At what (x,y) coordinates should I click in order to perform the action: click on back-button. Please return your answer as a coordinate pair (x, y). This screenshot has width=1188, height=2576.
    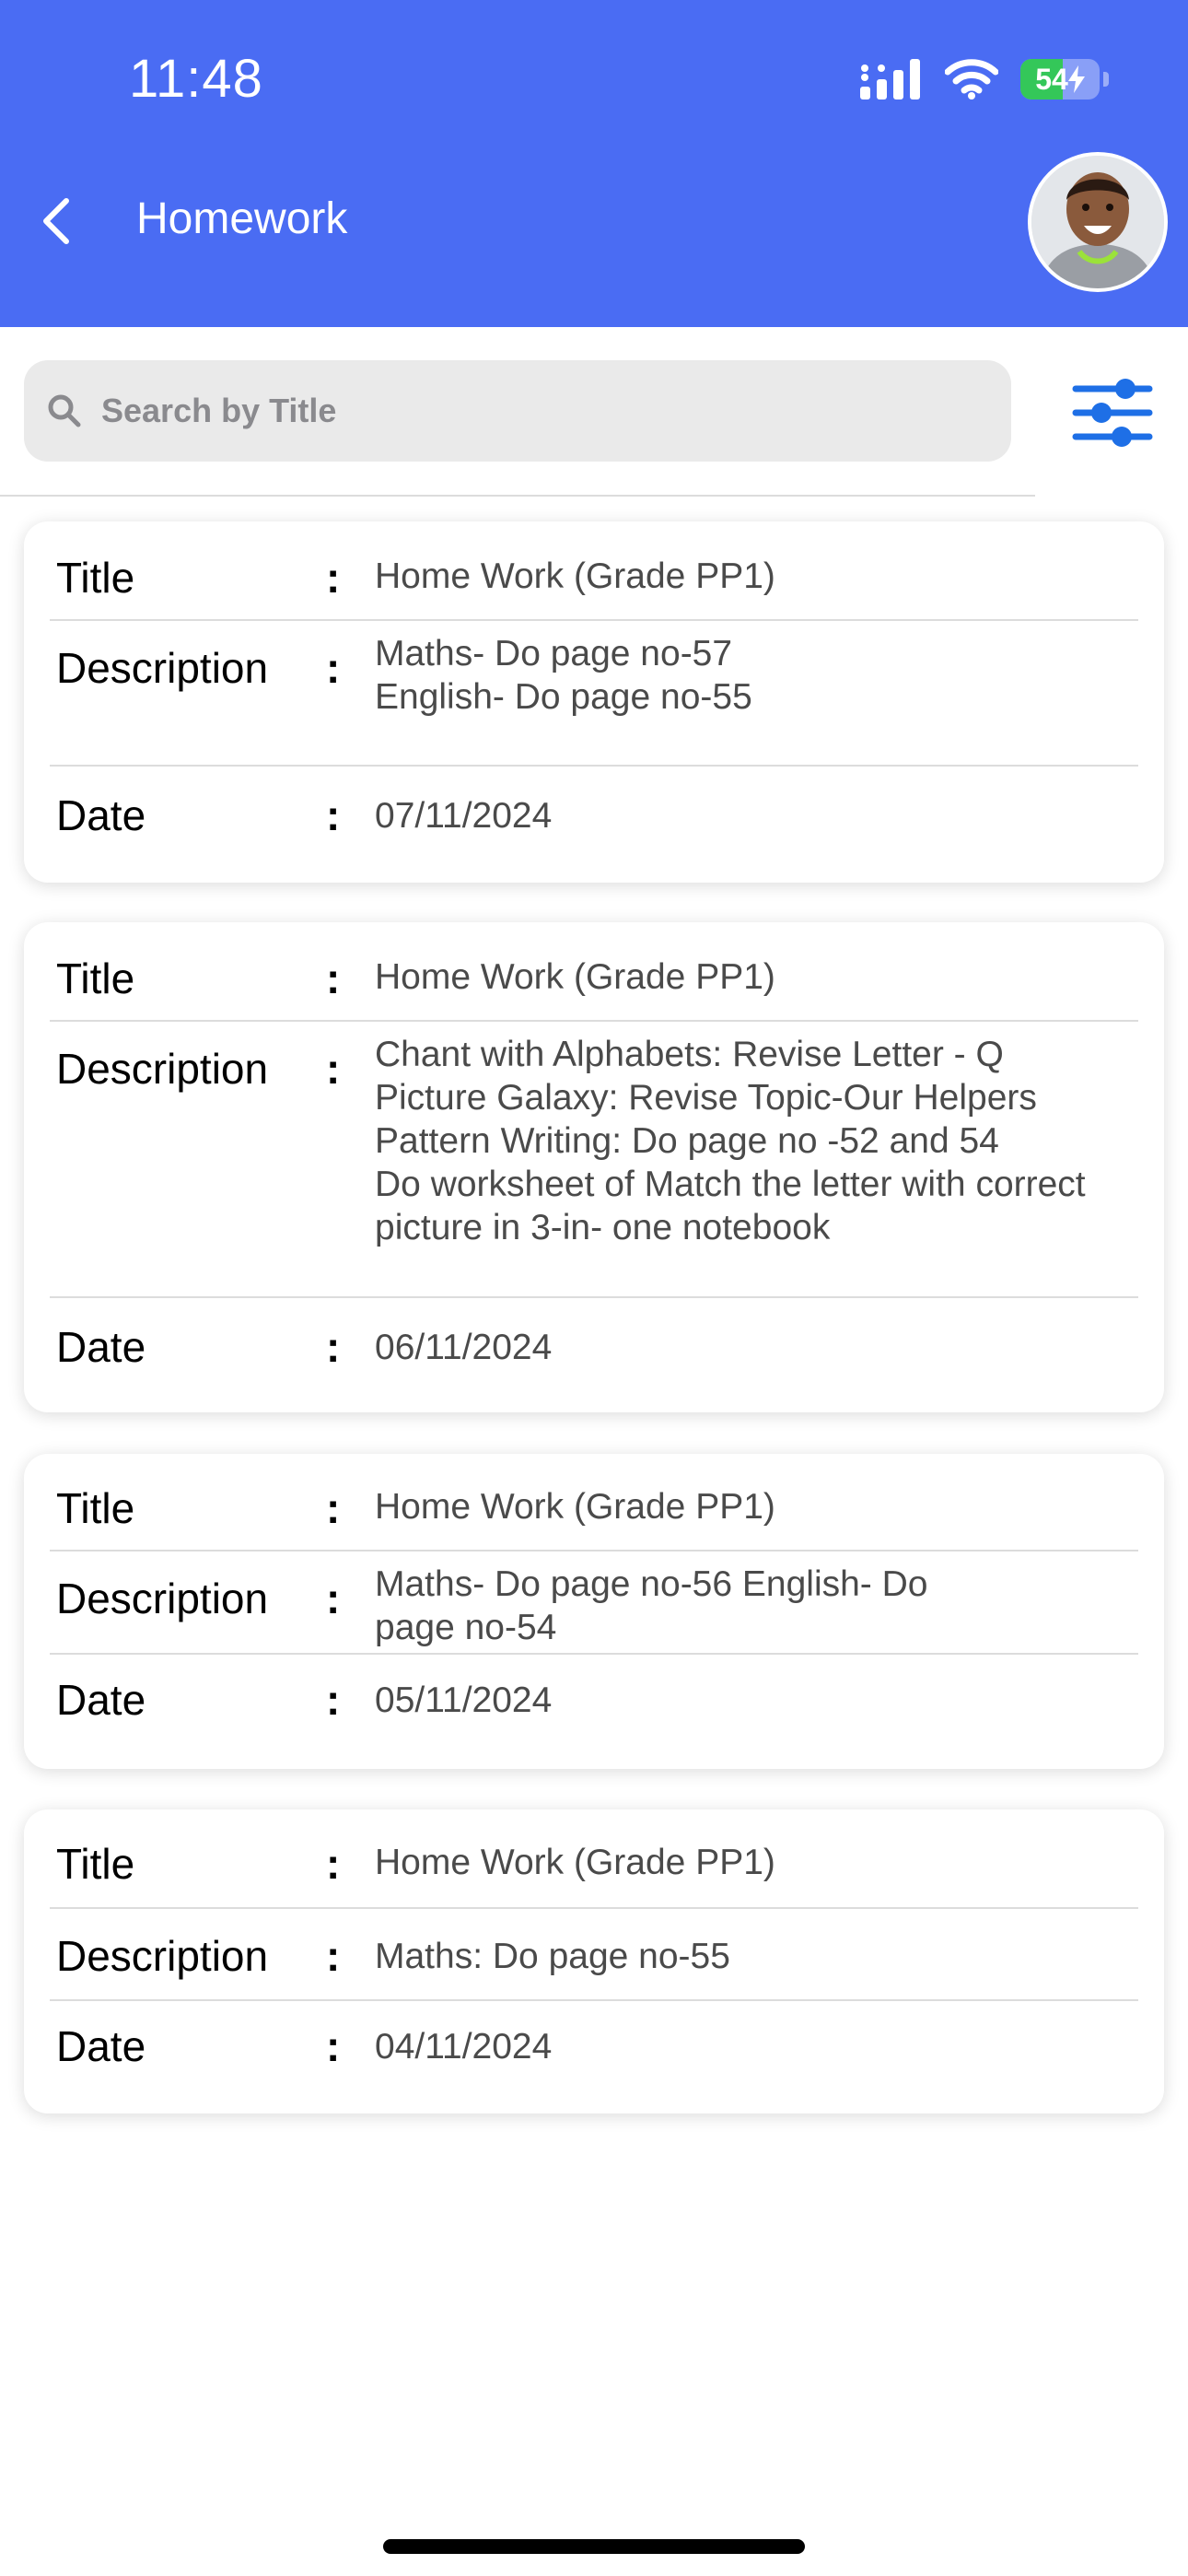
    Looking at the image, I should click on (56, 221).